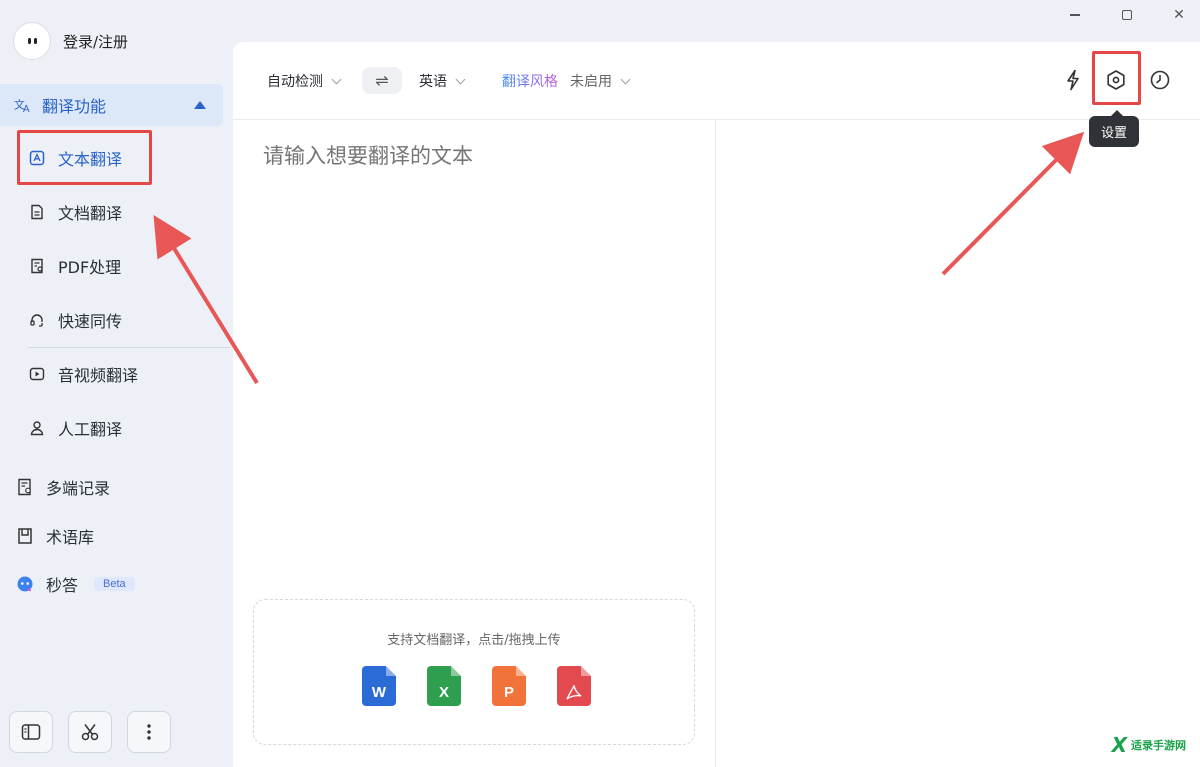 The width and height of the screenshot is (1200, 767). What do you see at coordinates (114, 584) in the screenshot?
I see `beta-badge: Beta` at bounding box center [114, 584].